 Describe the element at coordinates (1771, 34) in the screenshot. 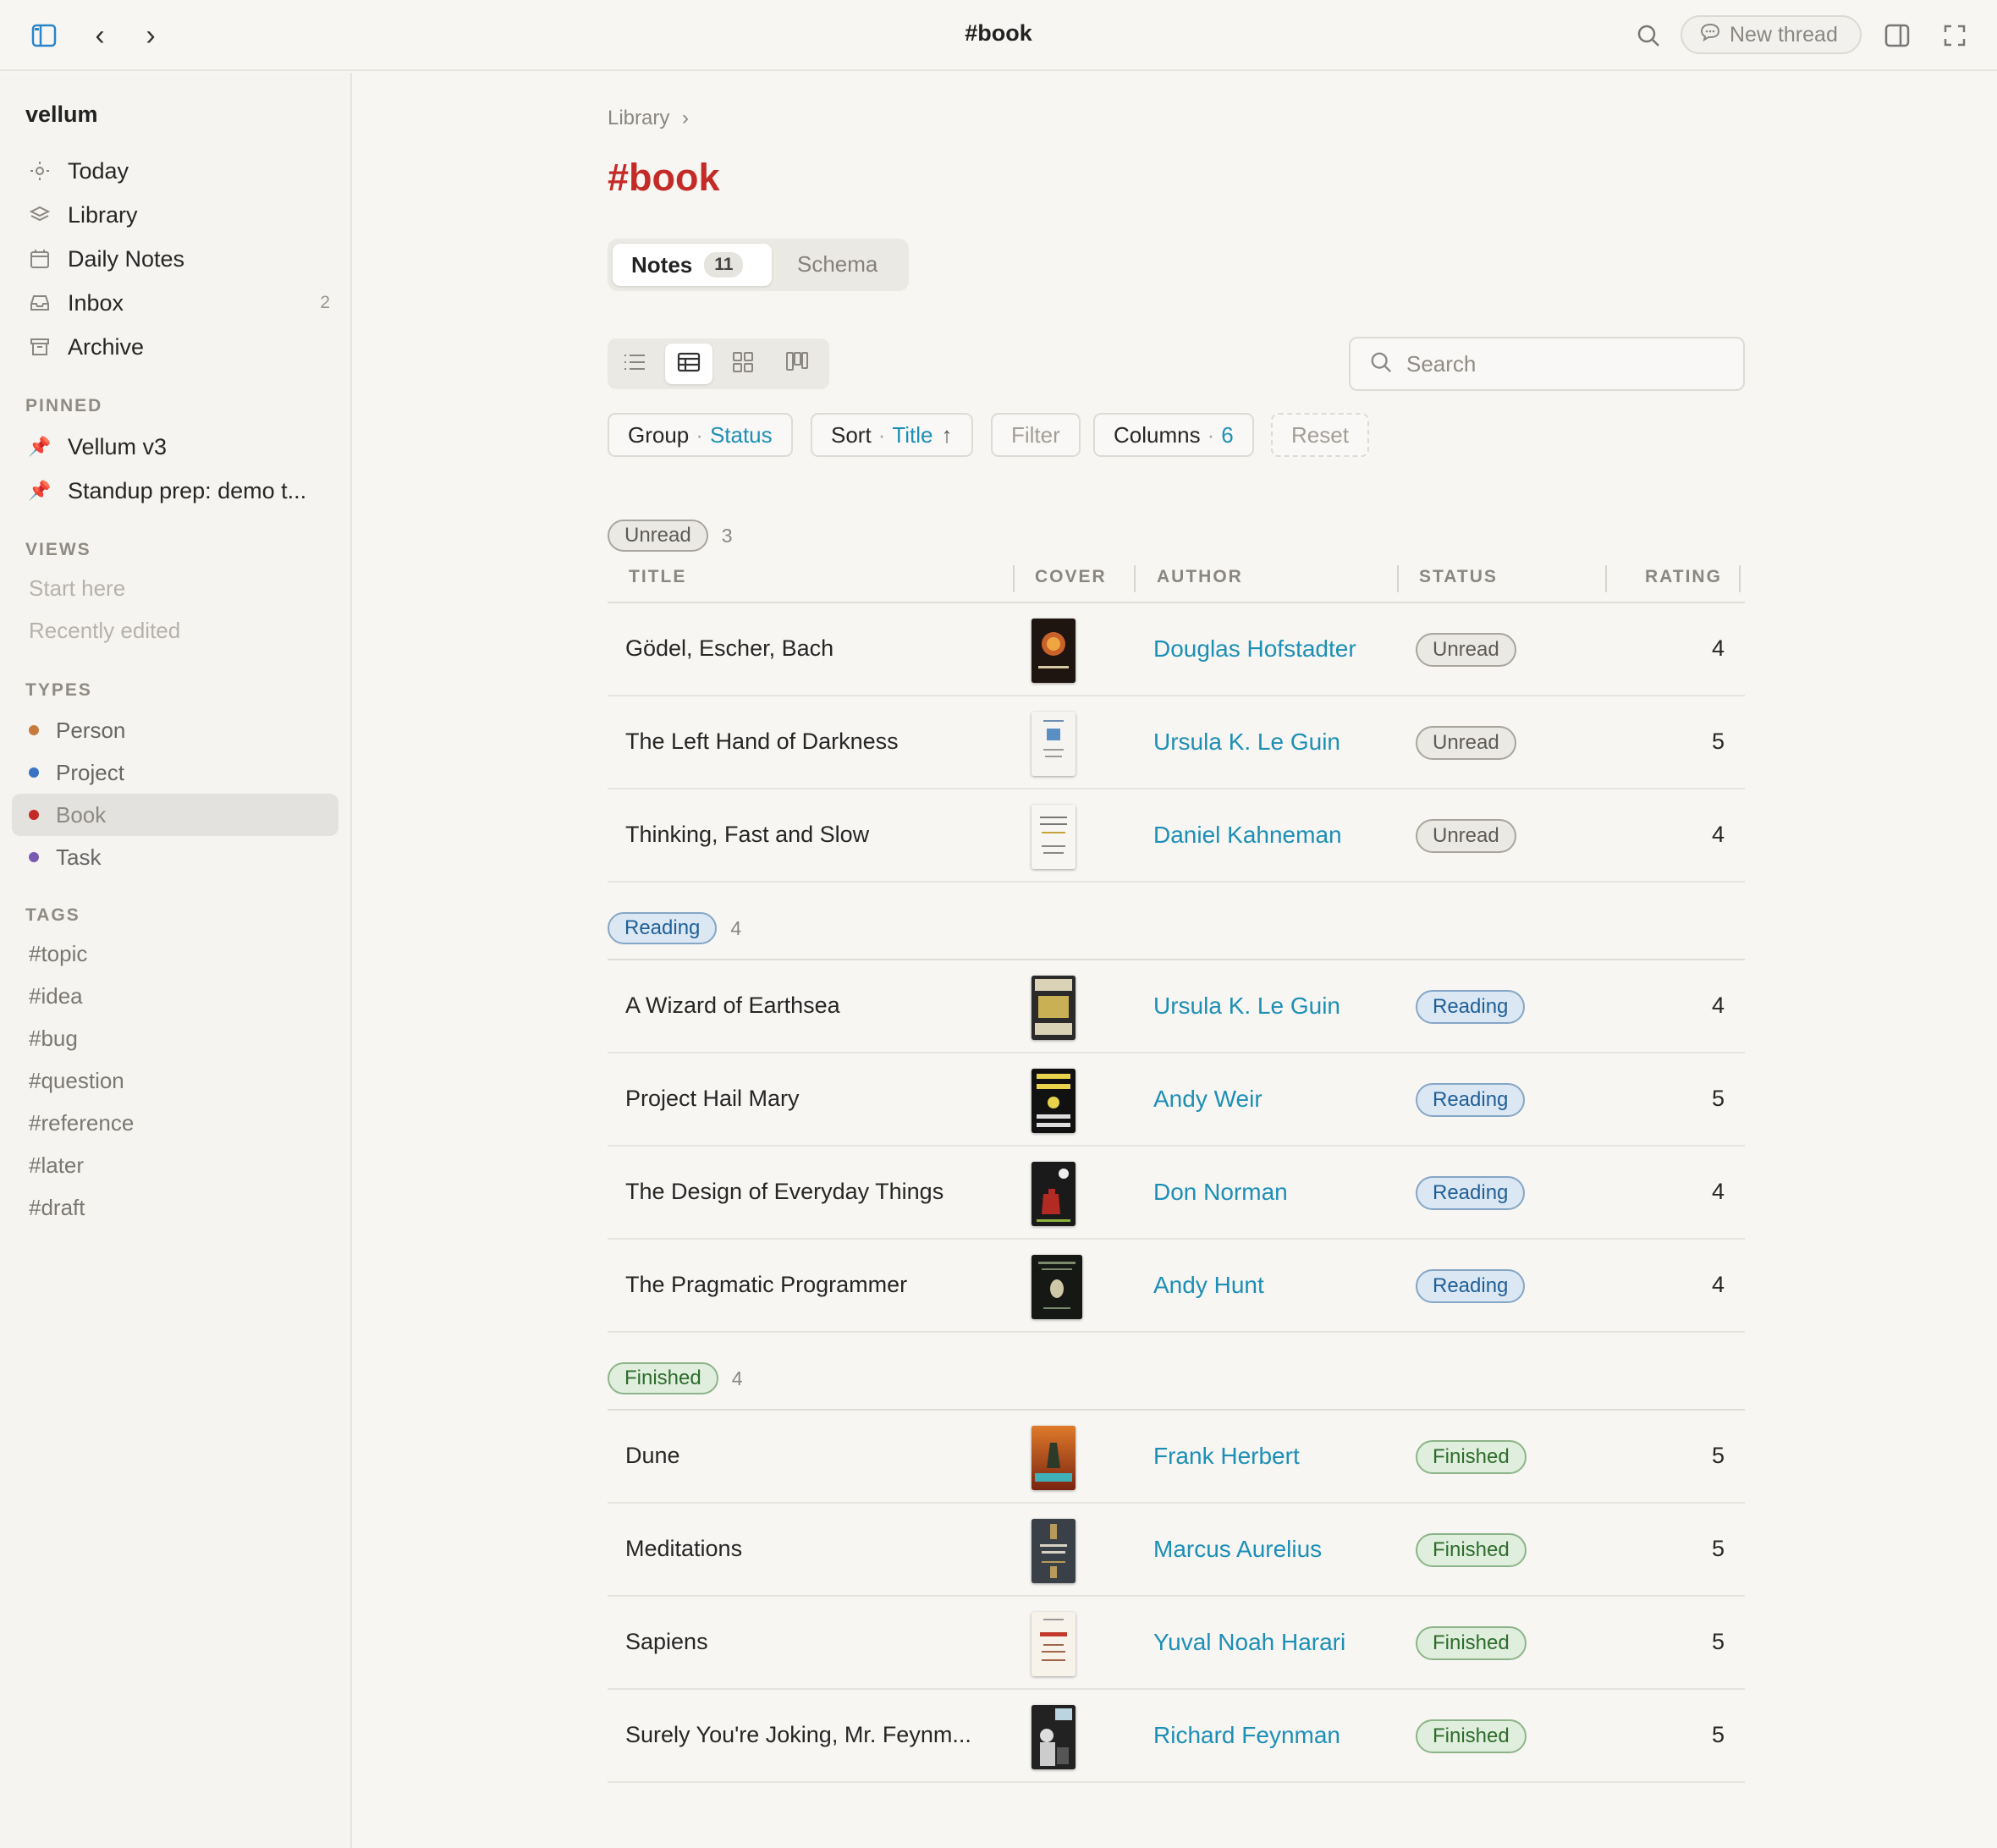

I see `new-thread-button: New thread` at that location.